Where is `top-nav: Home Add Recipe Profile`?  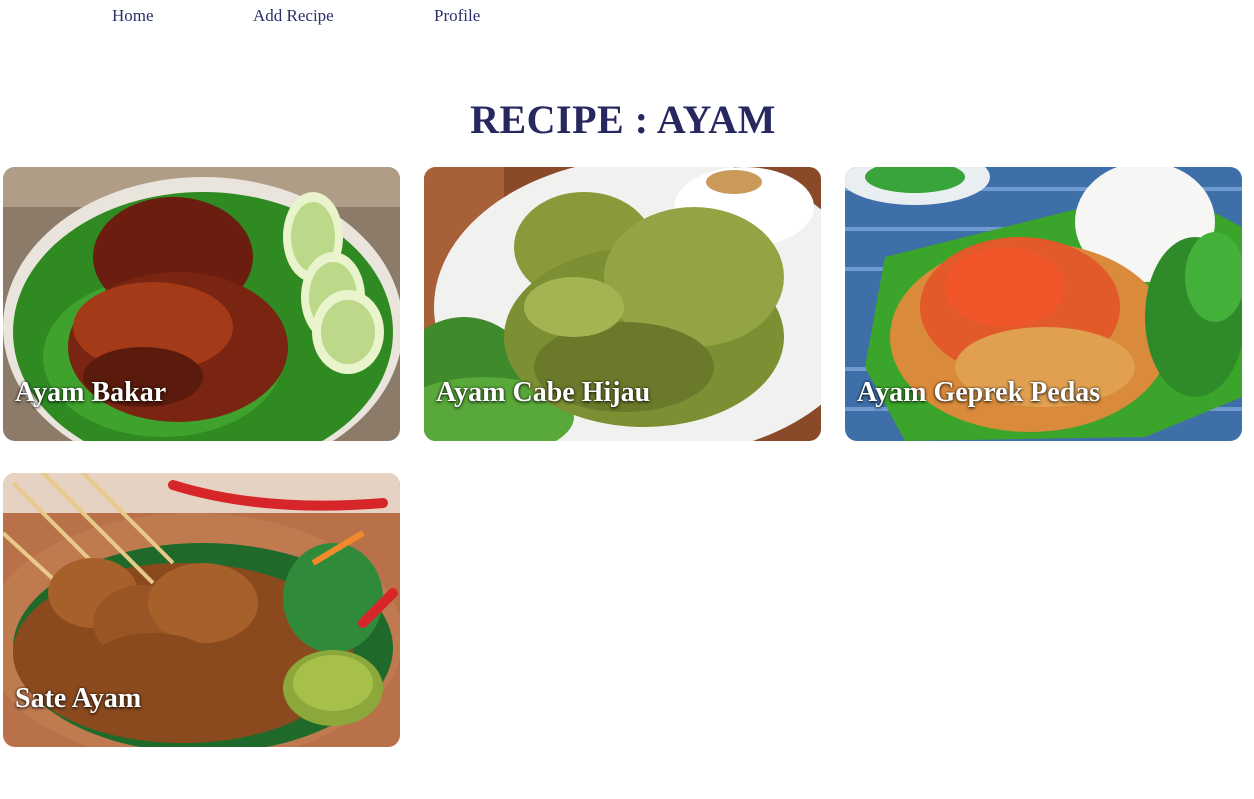 top-nav: Home Add Recipe Profile is located at coordinates (627, 17).